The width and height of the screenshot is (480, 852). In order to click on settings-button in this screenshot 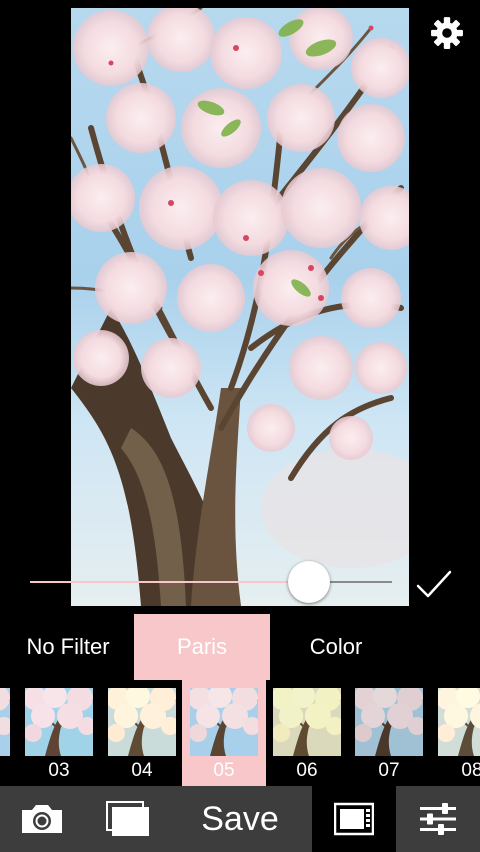, I will do `click(447, 33)`.